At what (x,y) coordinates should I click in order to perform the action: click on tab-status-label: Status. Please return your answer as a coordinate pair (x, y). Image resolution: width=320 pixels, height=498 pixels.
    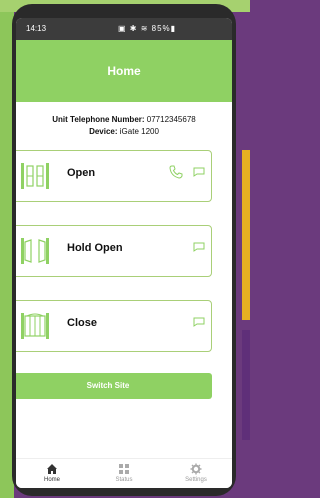
    Looking at the image, I should click on (124, 480).